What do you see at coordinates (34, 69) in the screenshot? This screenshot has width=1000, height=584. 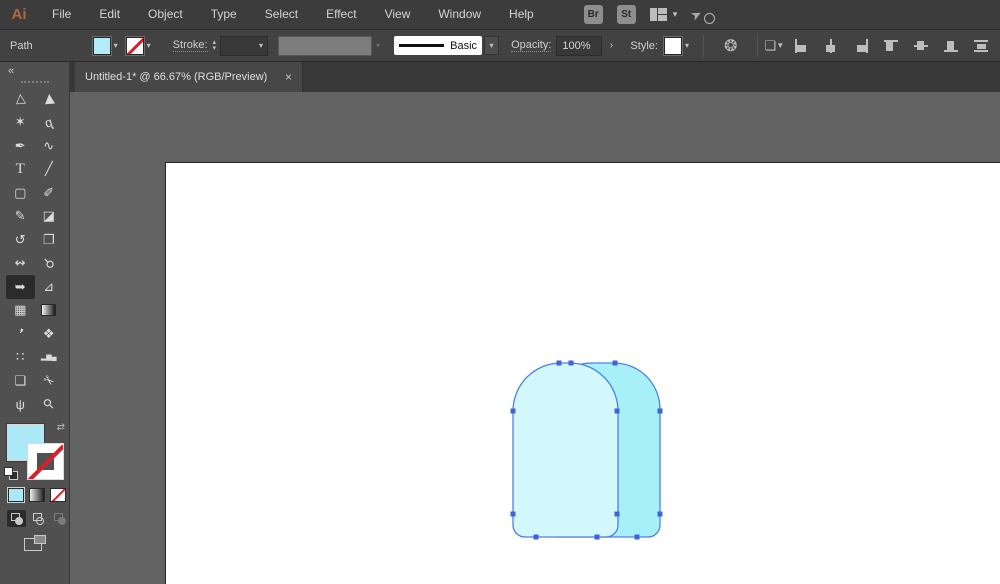 I see `collapse-panel-button: «` at bounding box center [34, 69].